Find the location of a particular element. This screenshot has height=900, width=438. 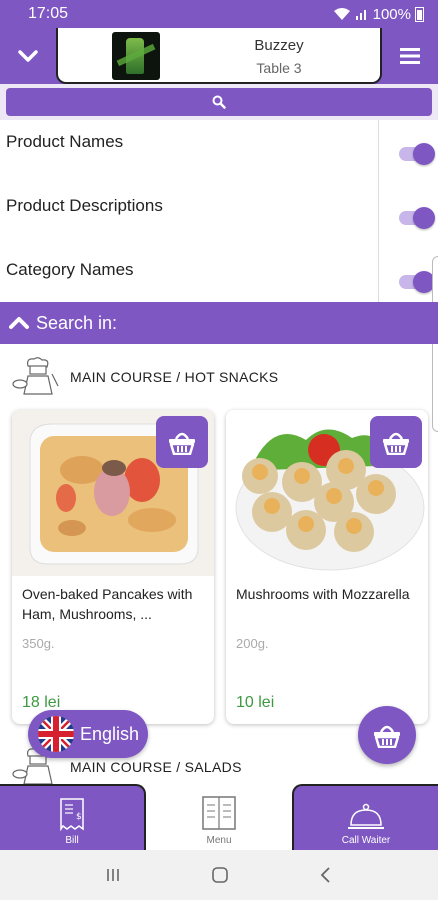

back-icon is located at coordinates (326, 875).